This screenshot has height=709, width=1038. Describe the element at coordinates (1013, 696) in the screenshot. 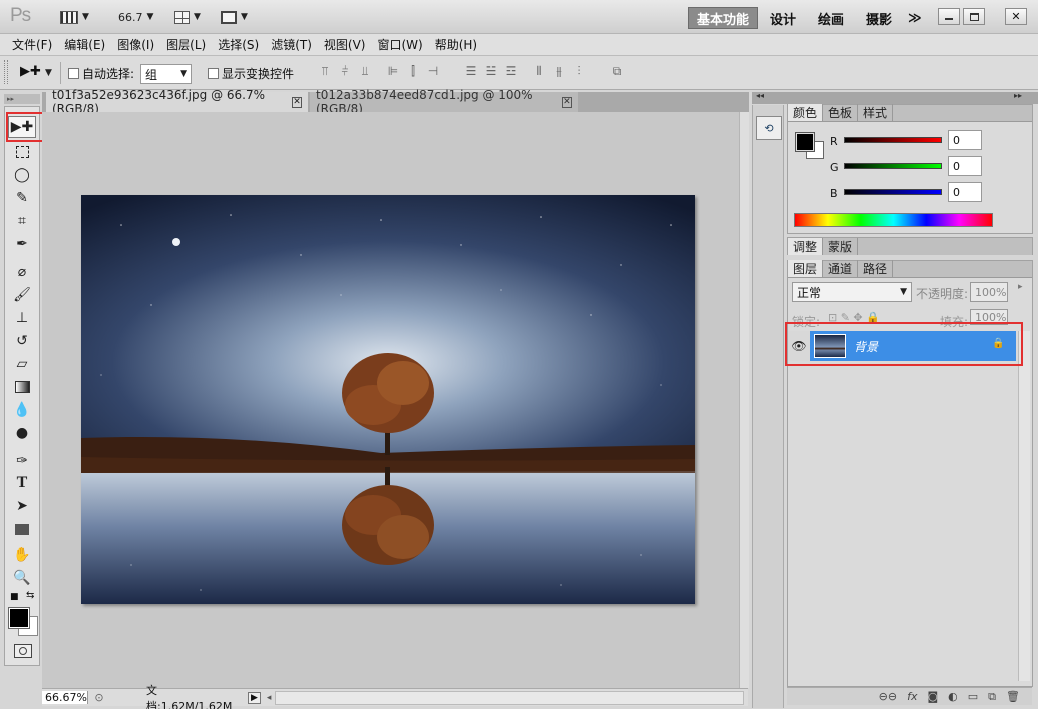

I see `trash-icon: 🗑` at that location.